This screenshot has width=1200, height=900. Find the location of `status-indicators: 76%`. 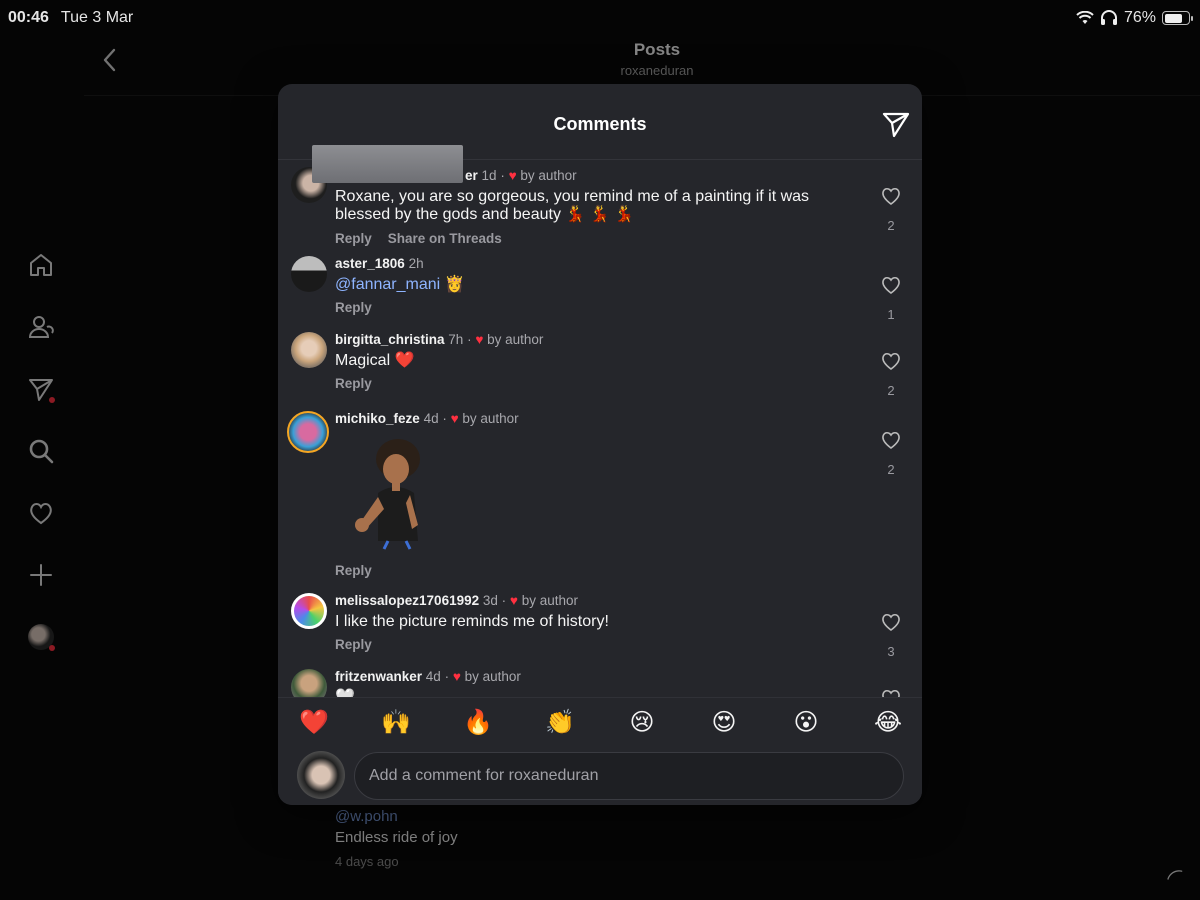

status-indicators: 76% is located at coordinates (1134, 18).